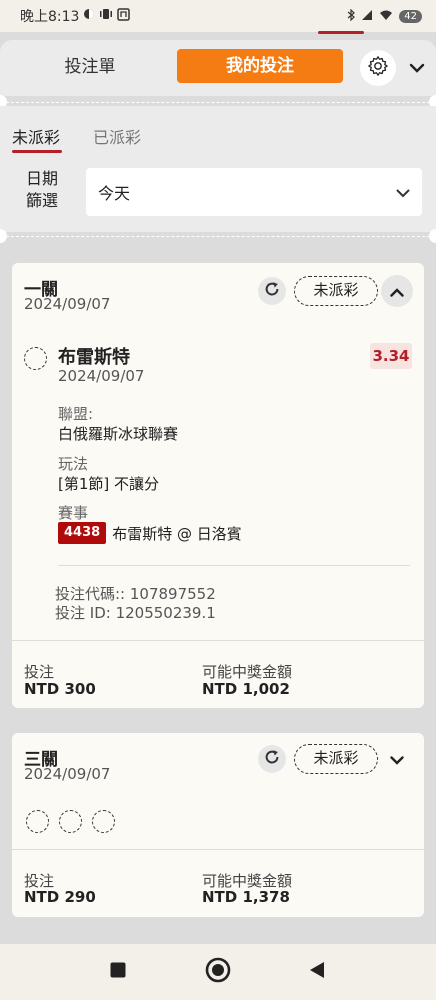 This screenshot has height=1000, width=436. I want to click on selection-radio, so click(35, 358).